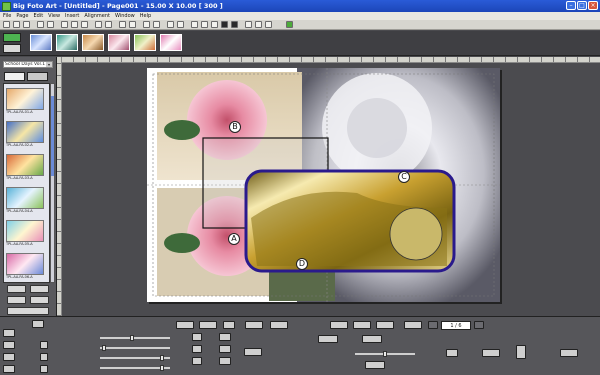 The width and height of the screenshot is (600, 375). I want to click on align-left-icon, so click(194, 24).